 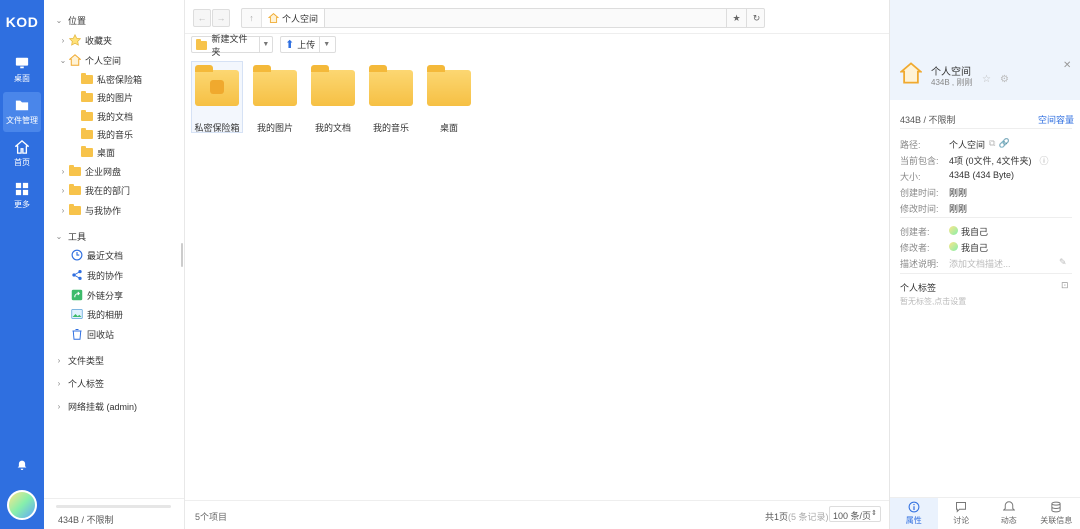 What do you see at coordinates (96, 295) in the screenshot?
I see `tree-item-link-share: 外链分享` at bounding box center [96, 295].